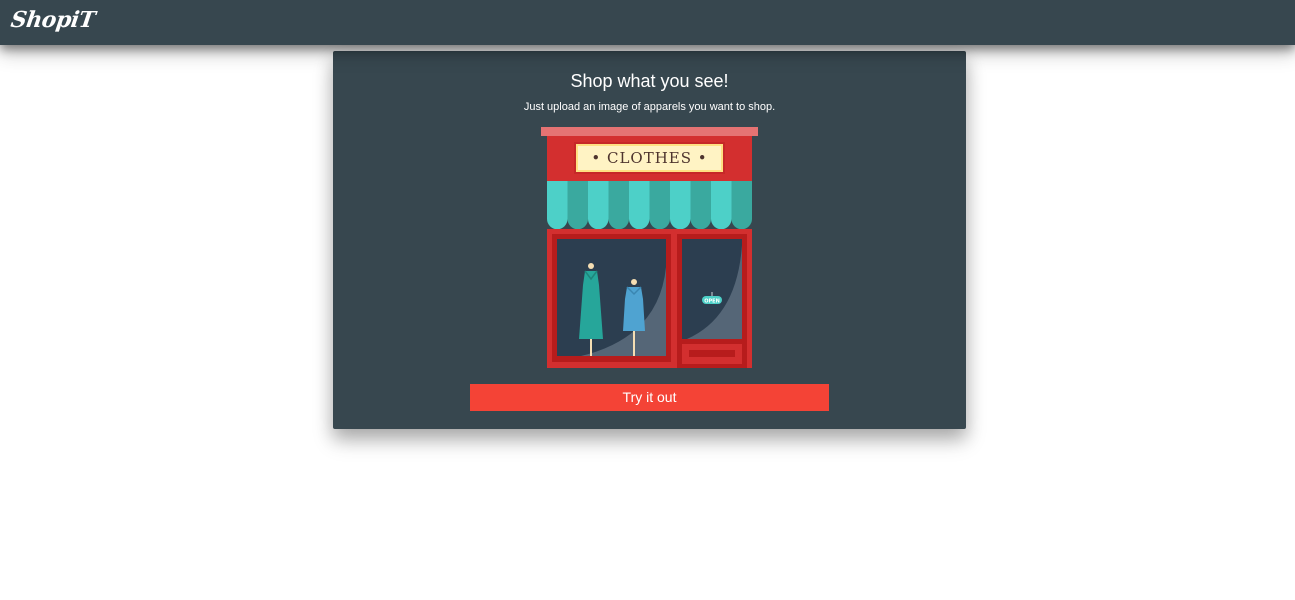 The image size is (1295, 600). I want to click on try-it-out-button: Try it out, so click(649, 397).